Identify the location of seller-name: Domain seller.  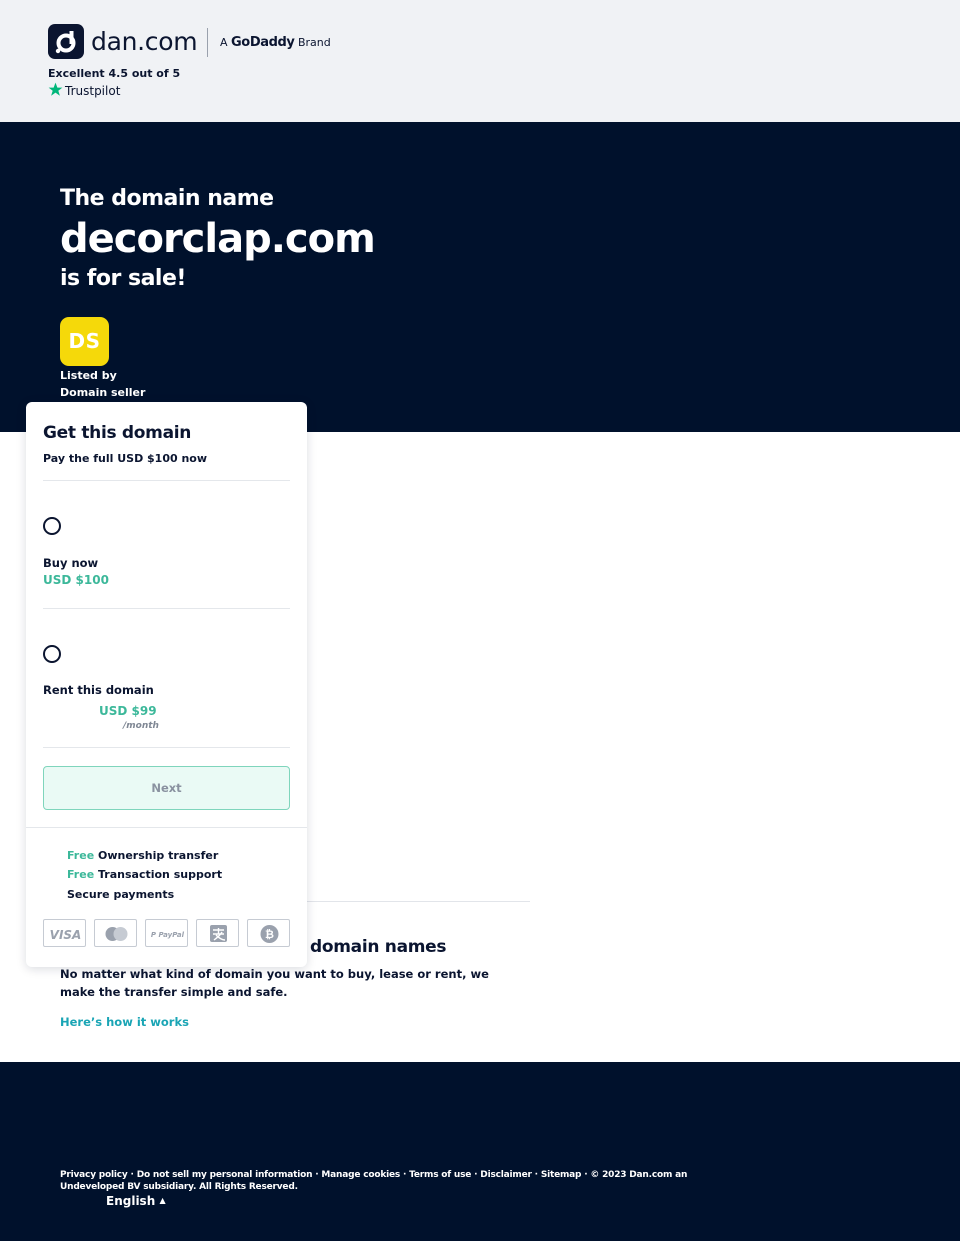
(103, 392).